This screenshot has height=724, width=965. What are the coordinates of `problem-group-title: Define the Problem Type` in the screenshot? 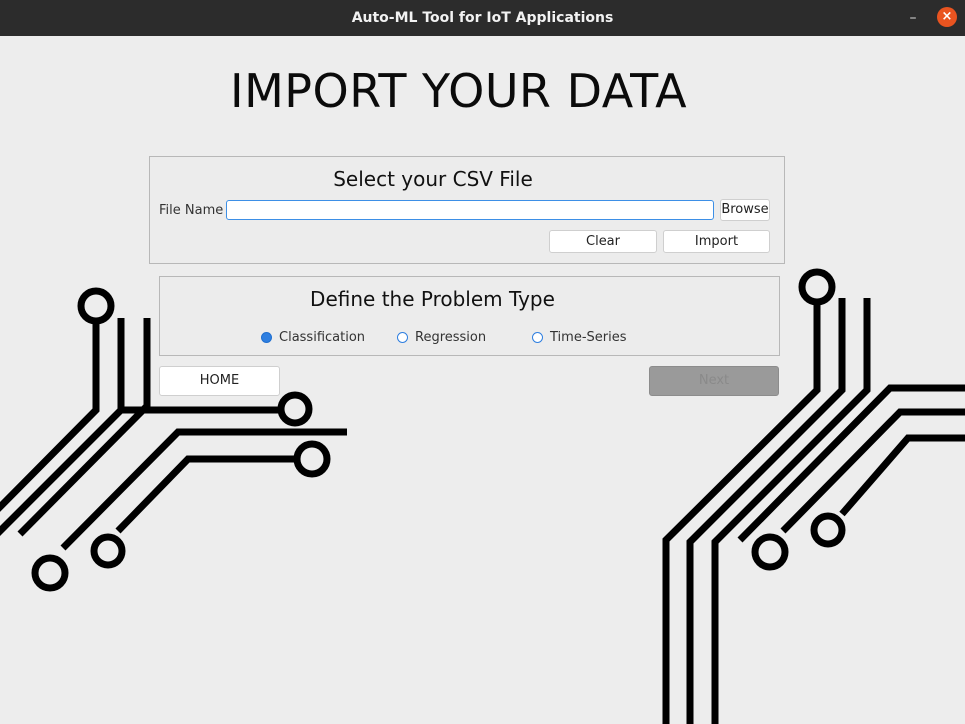 It's located at (432, 299).